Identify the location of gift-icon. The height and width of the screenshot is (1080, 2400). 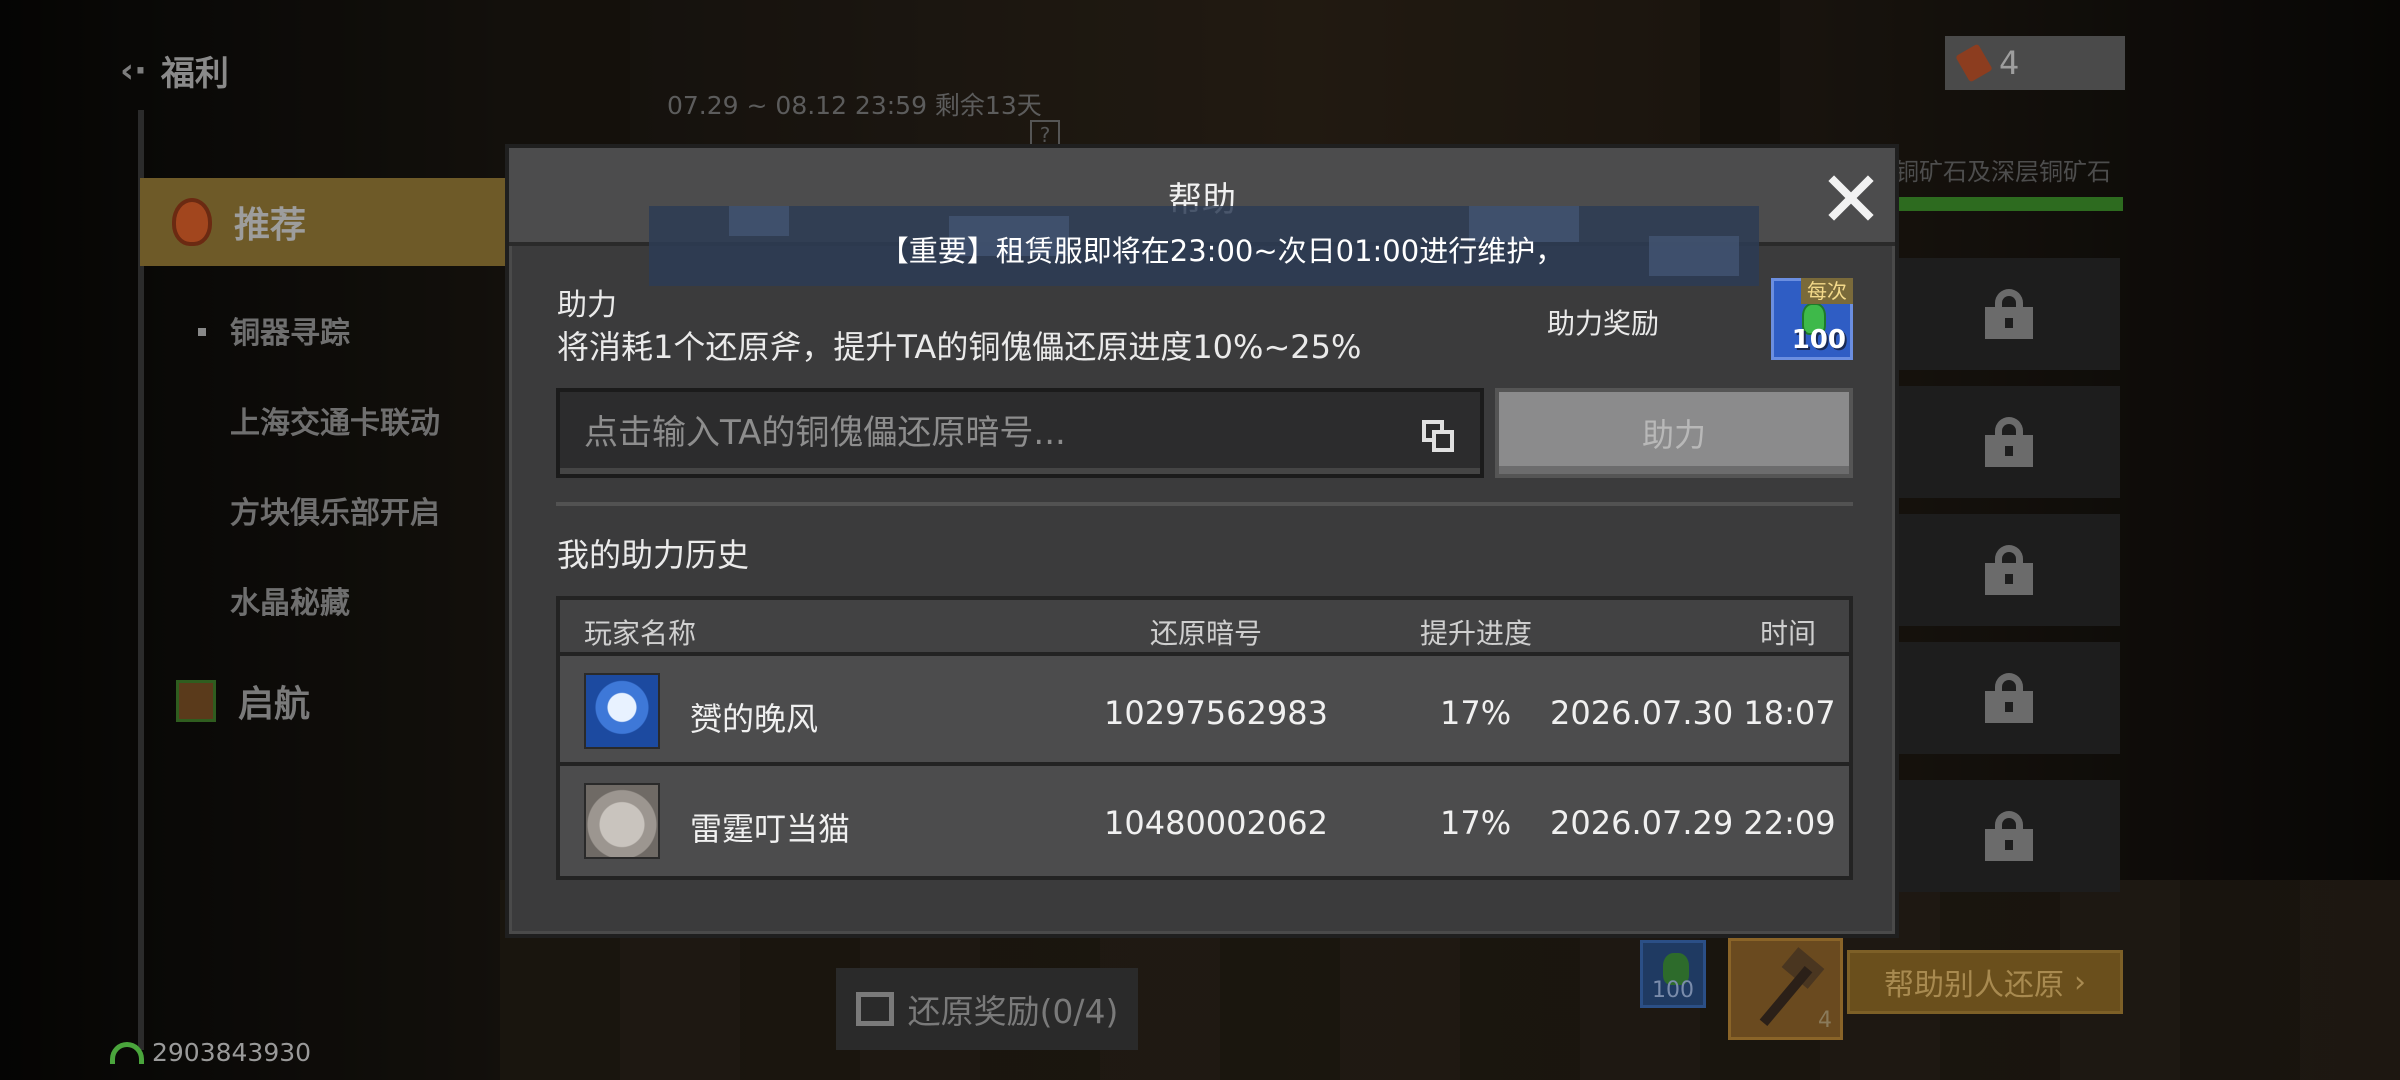
(196, 701).